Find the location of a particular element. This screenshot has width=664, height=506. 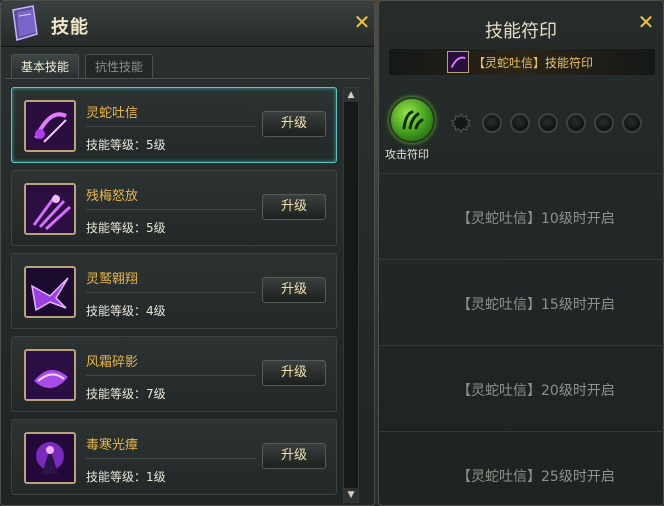

eagle-soar-skill-icon is located at coordinates (50, 292).